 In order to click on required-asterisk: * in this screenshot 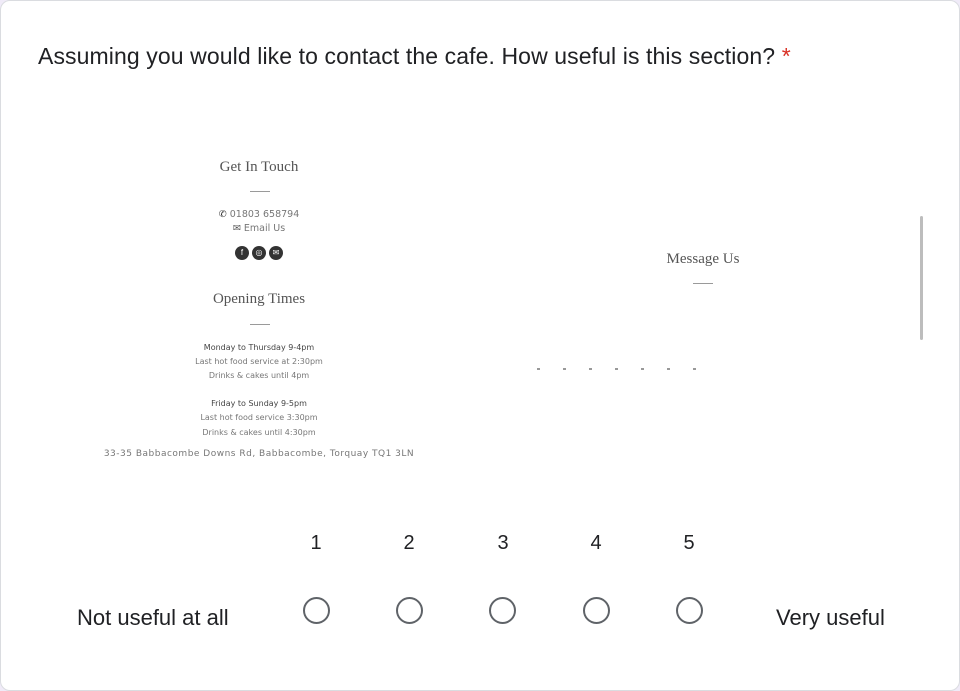, I will do `click(786, 56)`.